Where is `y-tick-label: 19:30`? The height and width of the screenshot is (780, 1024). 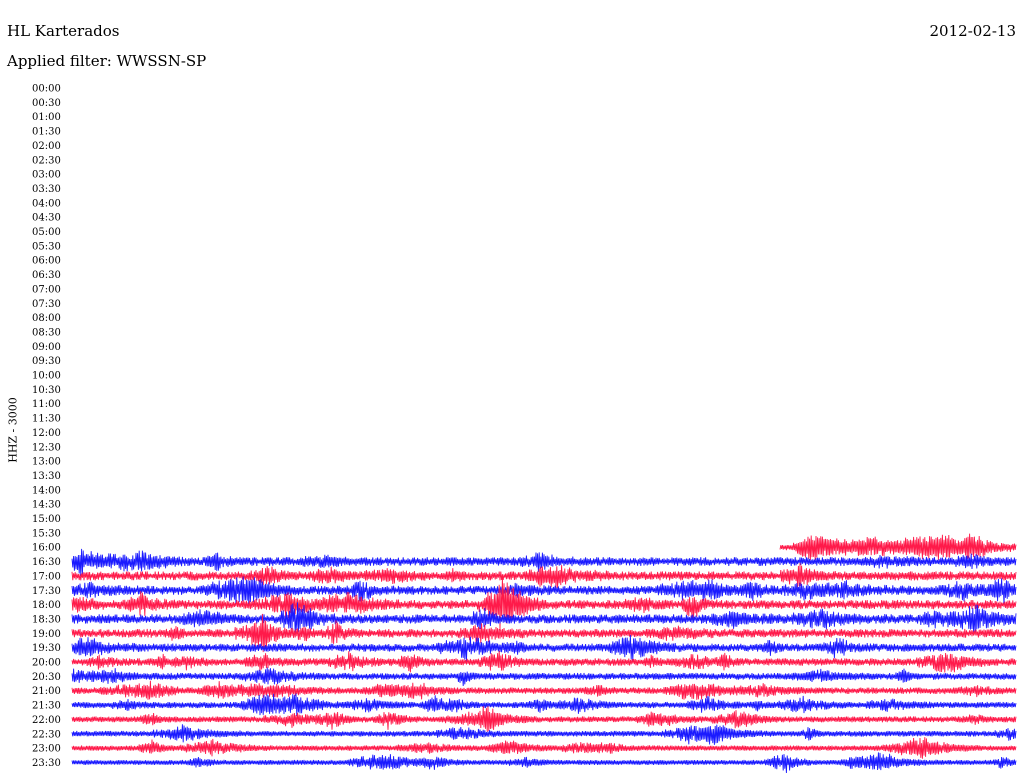 y-tick-label: 19:30 is located at coordinates (46, 648).